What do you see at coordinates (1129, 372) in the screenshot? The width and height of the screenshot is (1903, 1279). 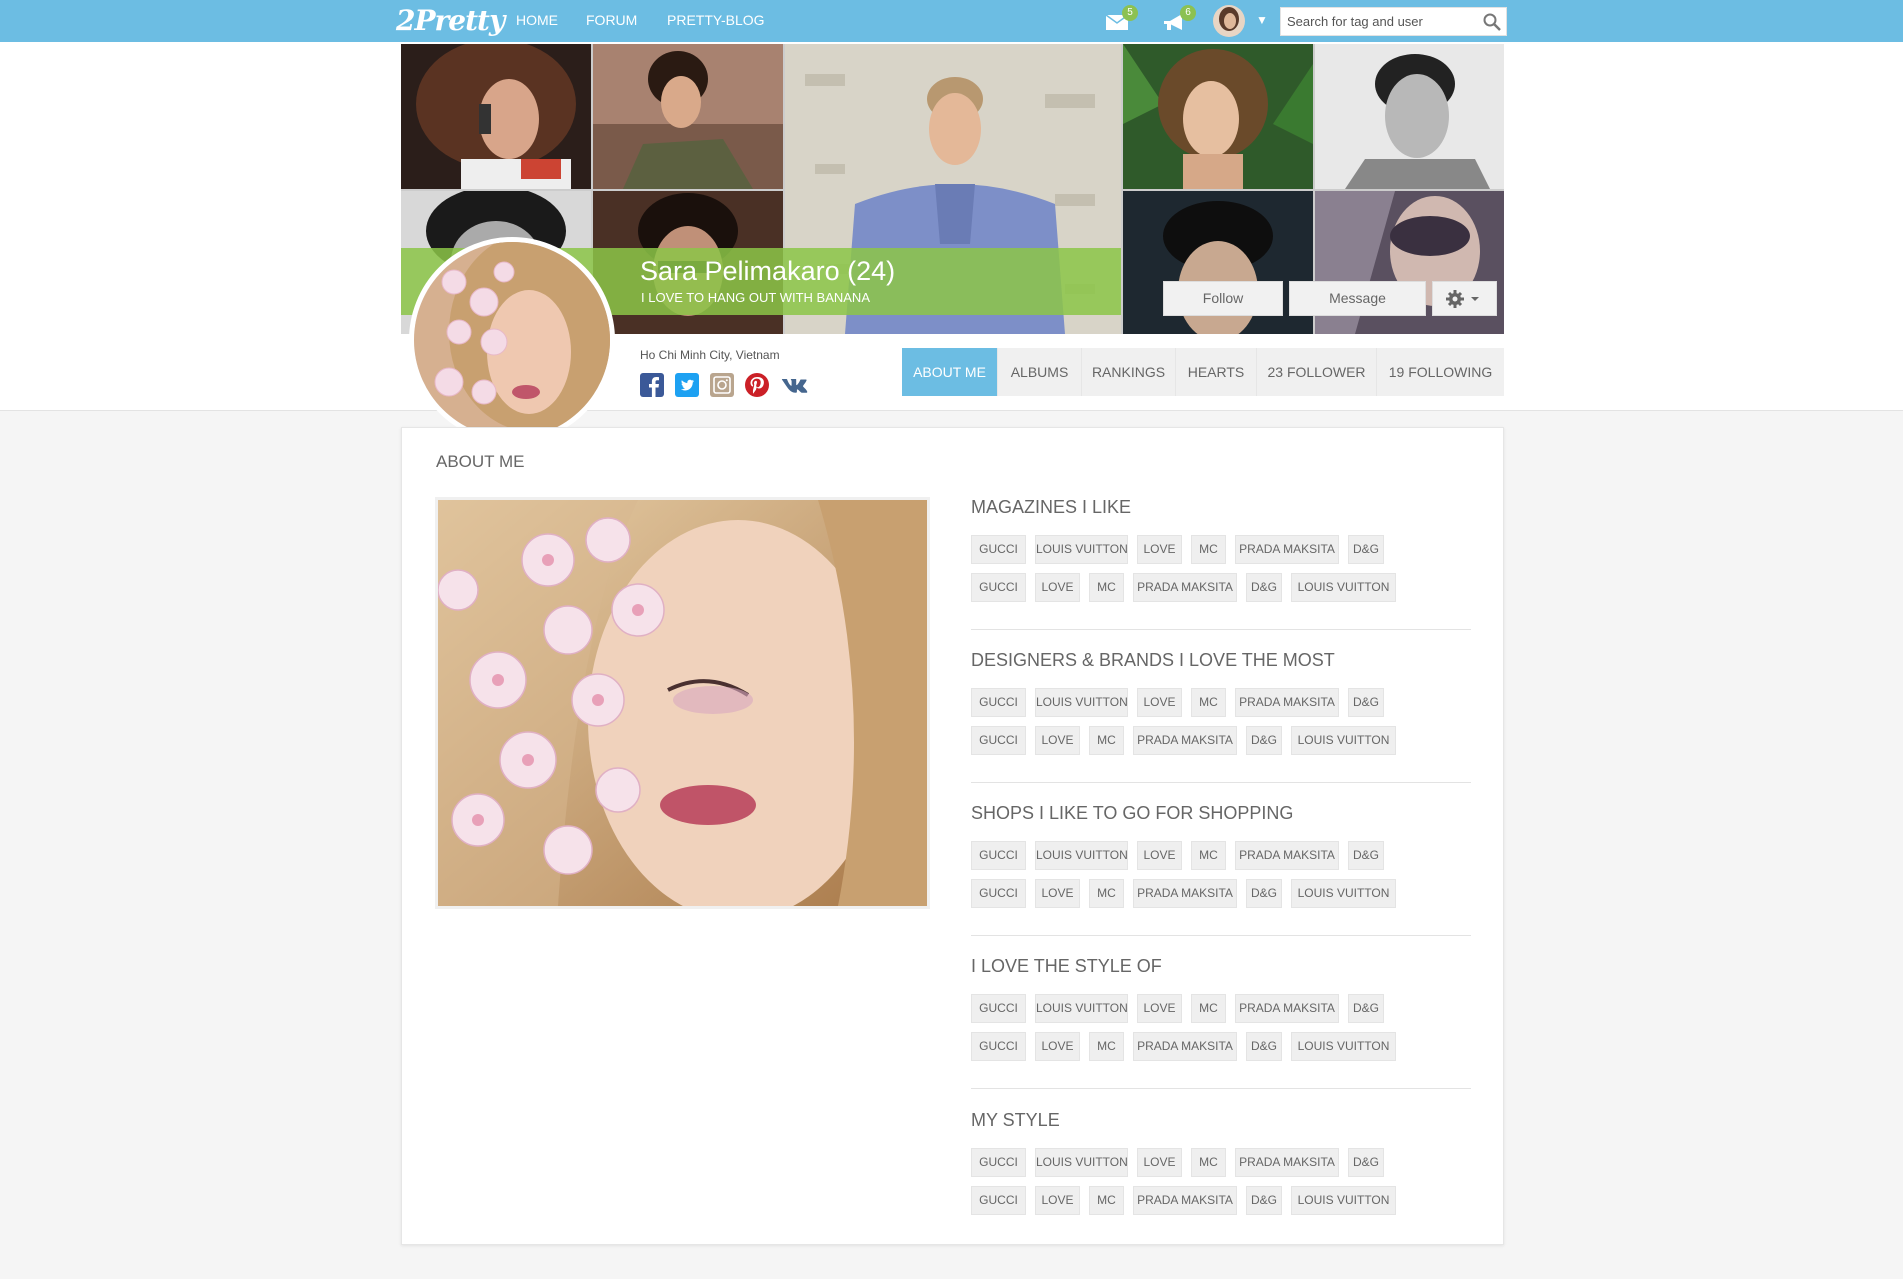 I see `tab-rankings: RANKINGS` at bounding box center [1129, 372].